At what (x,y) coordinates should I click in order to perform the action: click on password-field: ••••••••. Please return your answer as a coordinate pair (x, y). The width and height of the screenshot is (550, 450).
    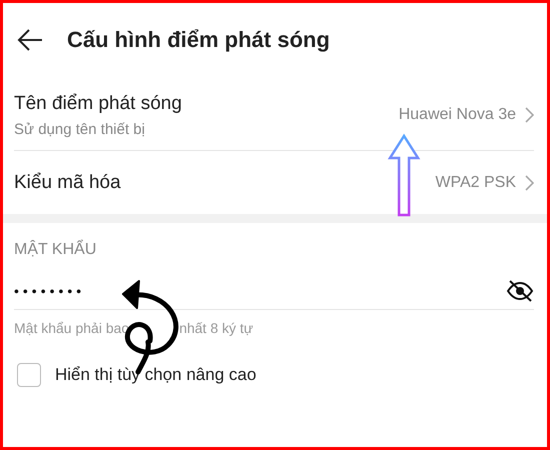
    Looking at the image, I should click on (260, 291).